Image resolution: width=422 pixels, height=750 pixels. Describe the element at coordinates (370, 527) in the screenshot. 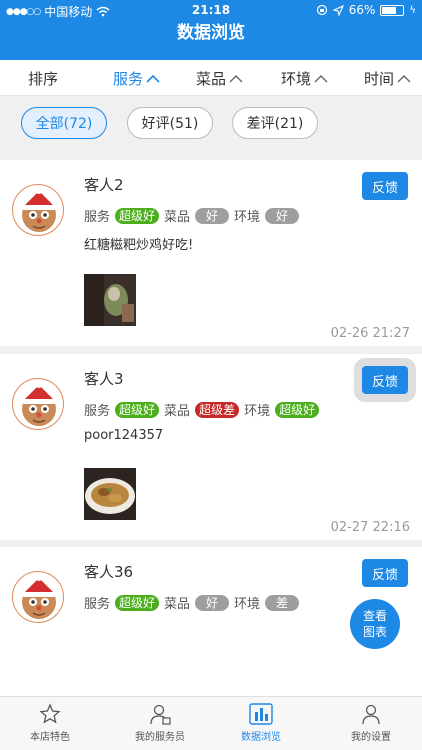

I see `review-time: 02-27 22:16` at that location.